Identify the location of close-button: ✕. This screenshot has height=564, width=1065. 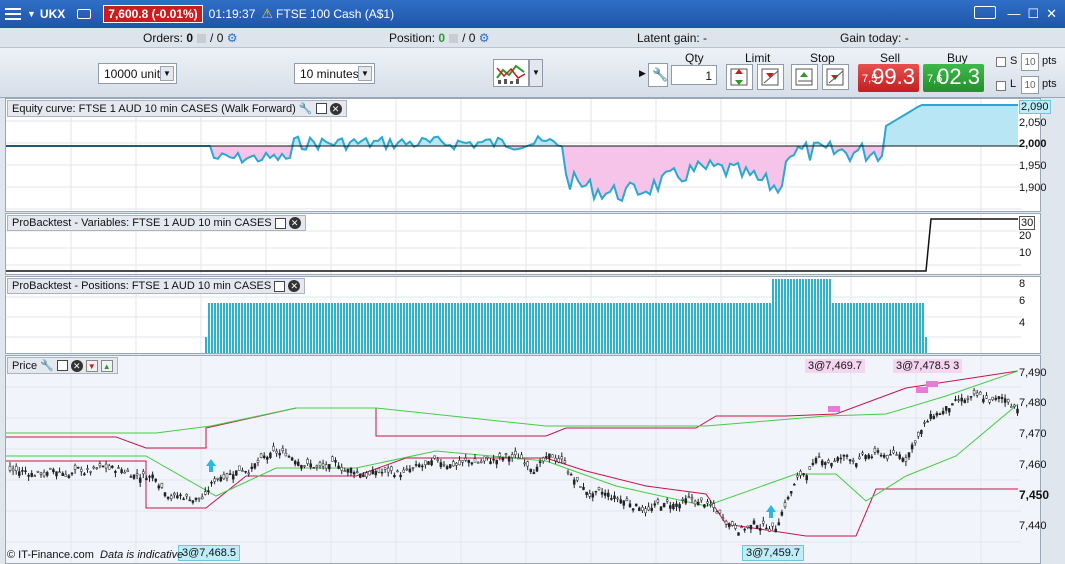
(1051, 14).